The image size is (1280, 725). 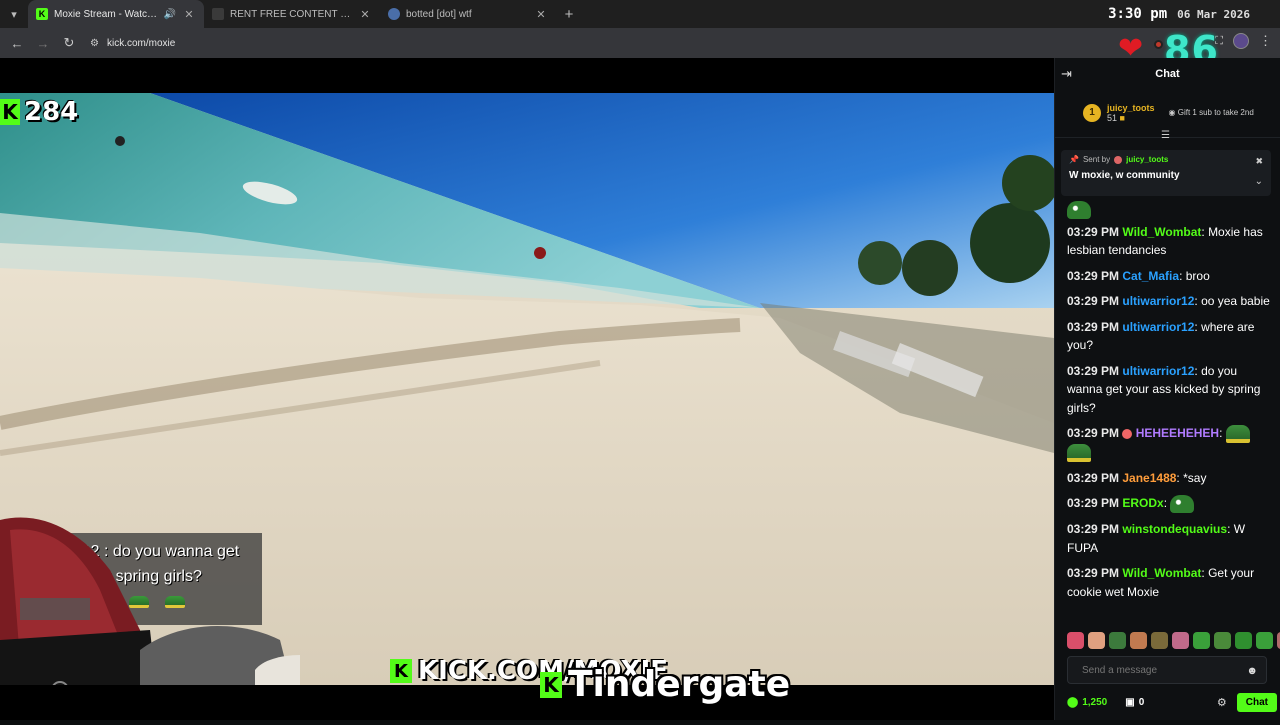 I want to click on chat-input: ☻, so click(x=1167, y=670).